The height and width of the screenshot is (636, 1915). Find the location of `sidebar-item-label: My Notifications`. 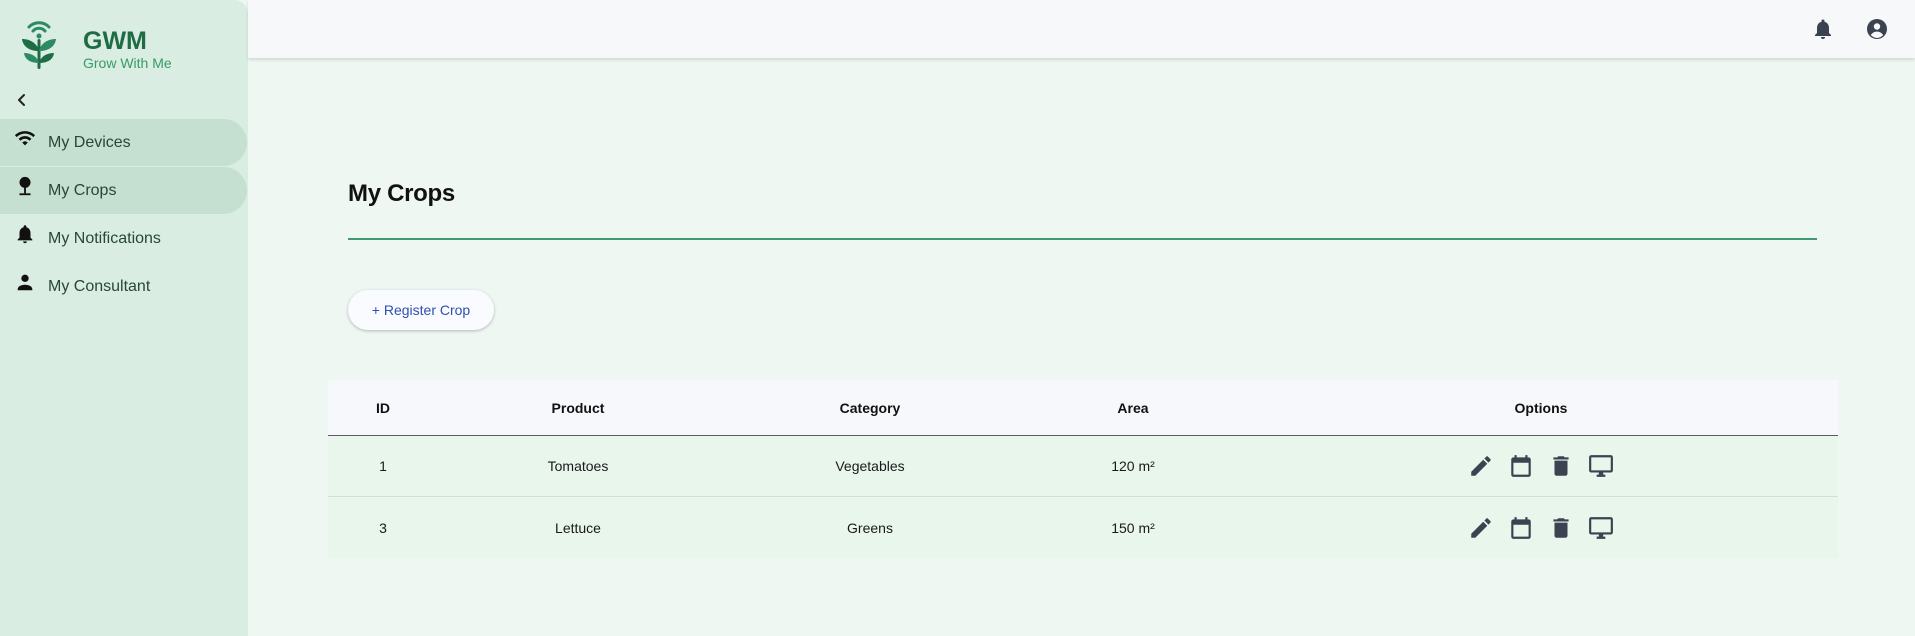

sidebar-item-label: My Notifications is located at coordinates (104, 238).